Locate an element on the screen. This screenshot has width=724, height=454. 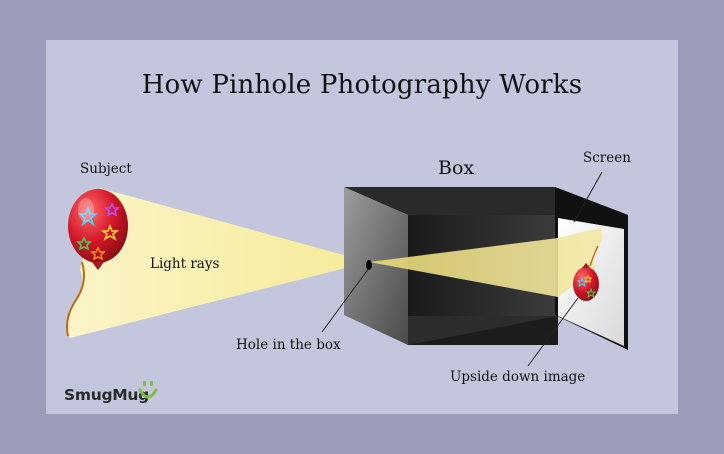
diagram-title: How Pinhole Photography Works is located at coordinates (362, 85).